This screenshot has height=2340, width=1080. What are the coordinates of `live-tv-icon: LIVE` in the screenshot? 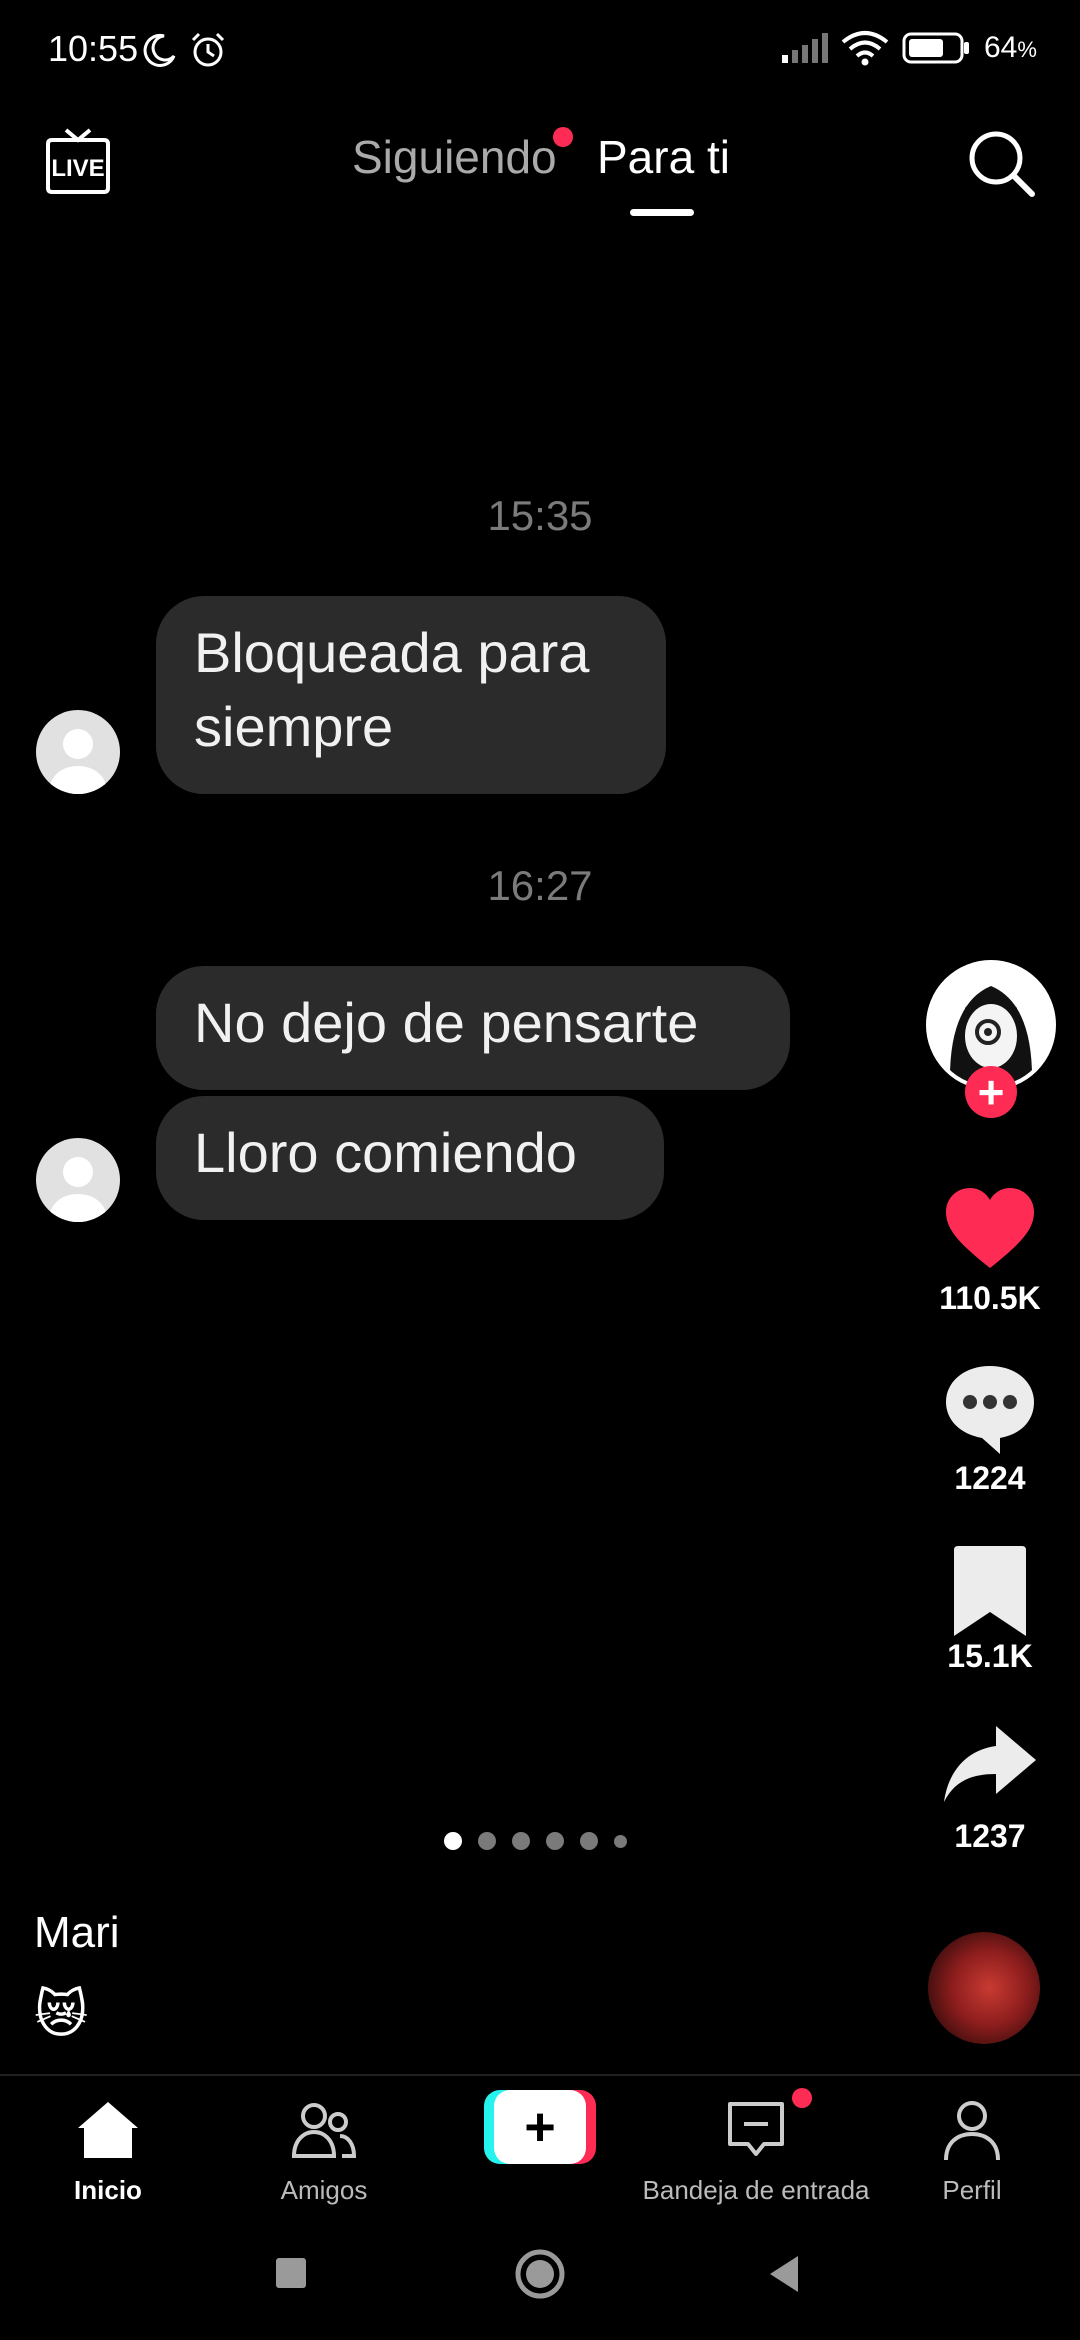 It's located at (78, 161).